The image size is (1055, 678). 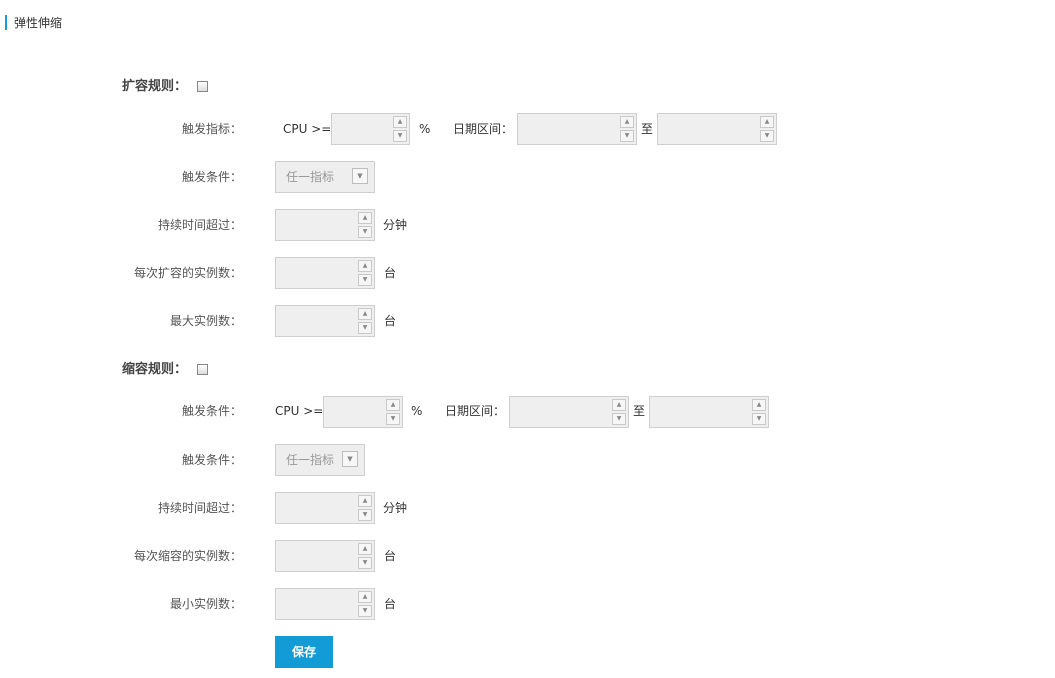 What do you see at coordinates (211, 129) in the screenshot?
I see `scale-out-trigger-metric-label: 触发指标：` at bounding box center [211, 129].